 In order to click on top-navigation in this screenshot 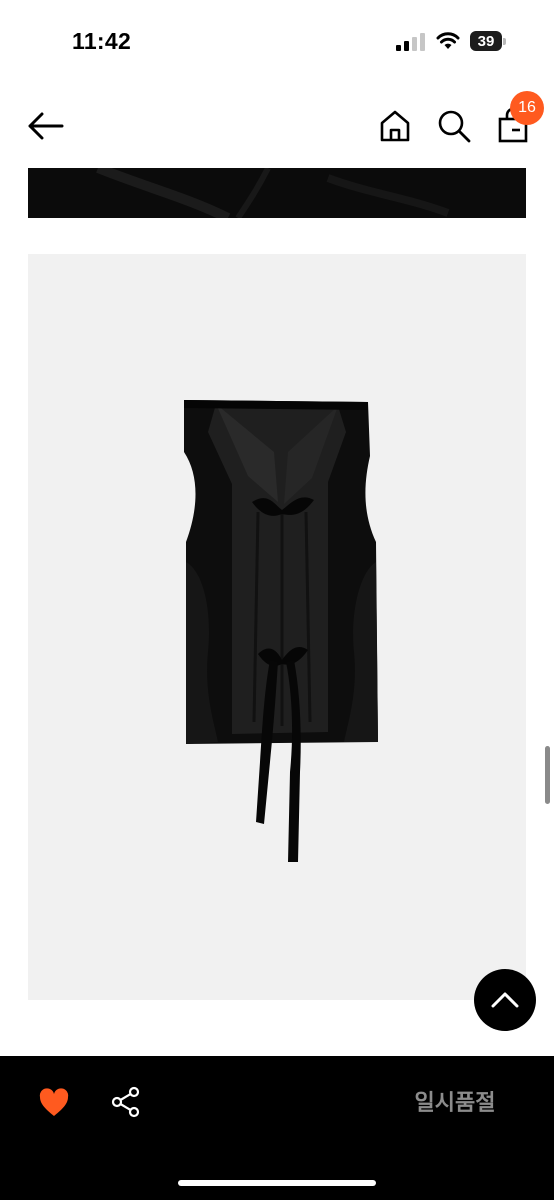, I will do `click(277, 126)`.